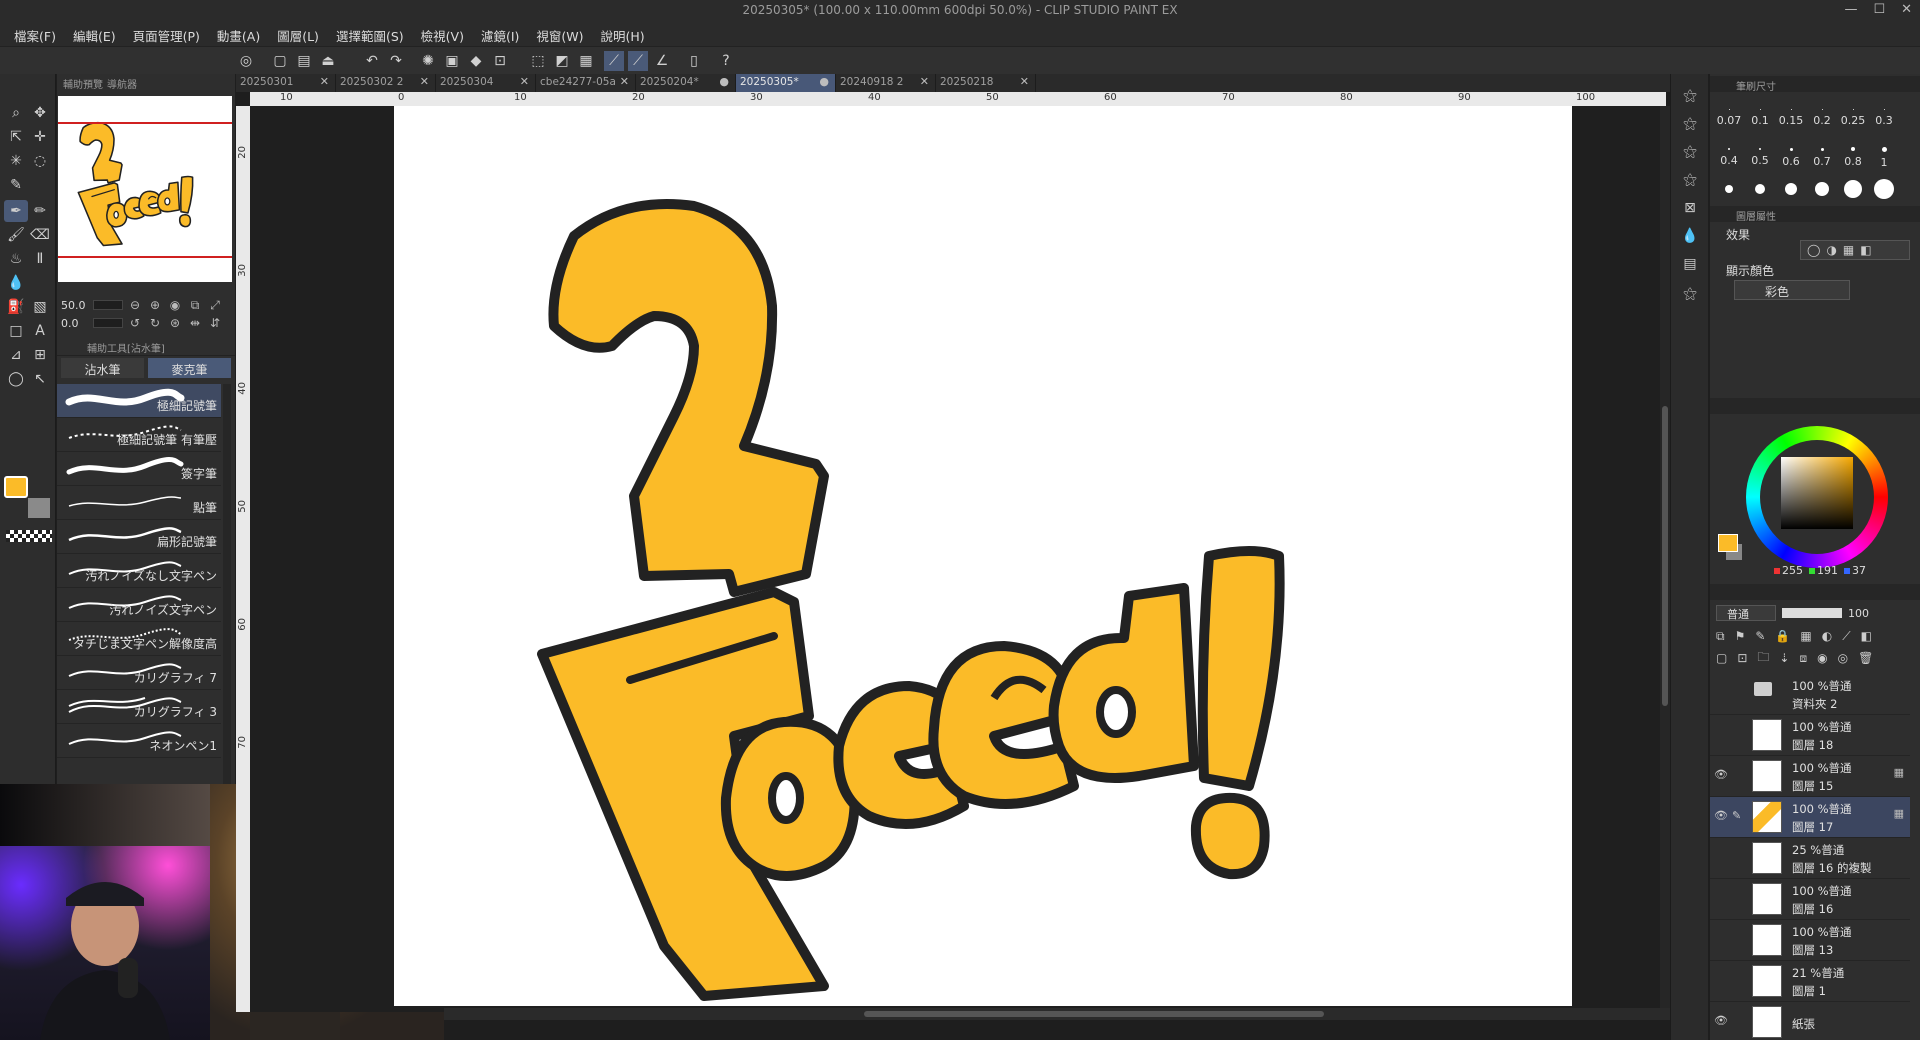 The image size is (1920, 1040). What do you see at coordinates (1853, 120) in the screenshot?
I see `brush-size-option: 0.25` at bounding box center [1853, 120].